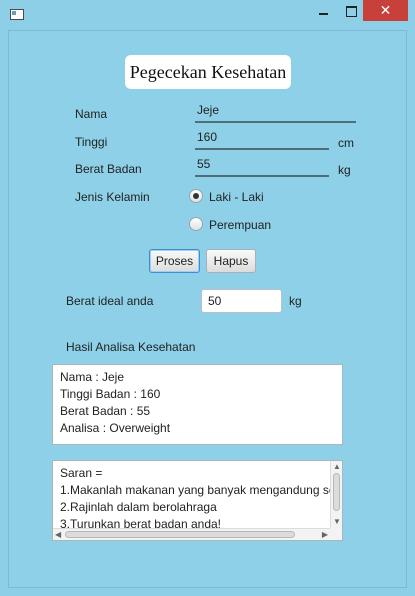  What do you see at coordinates (336, 534) in the screenshot?
I see `scroll-corner` at bounding box center [336, 534].